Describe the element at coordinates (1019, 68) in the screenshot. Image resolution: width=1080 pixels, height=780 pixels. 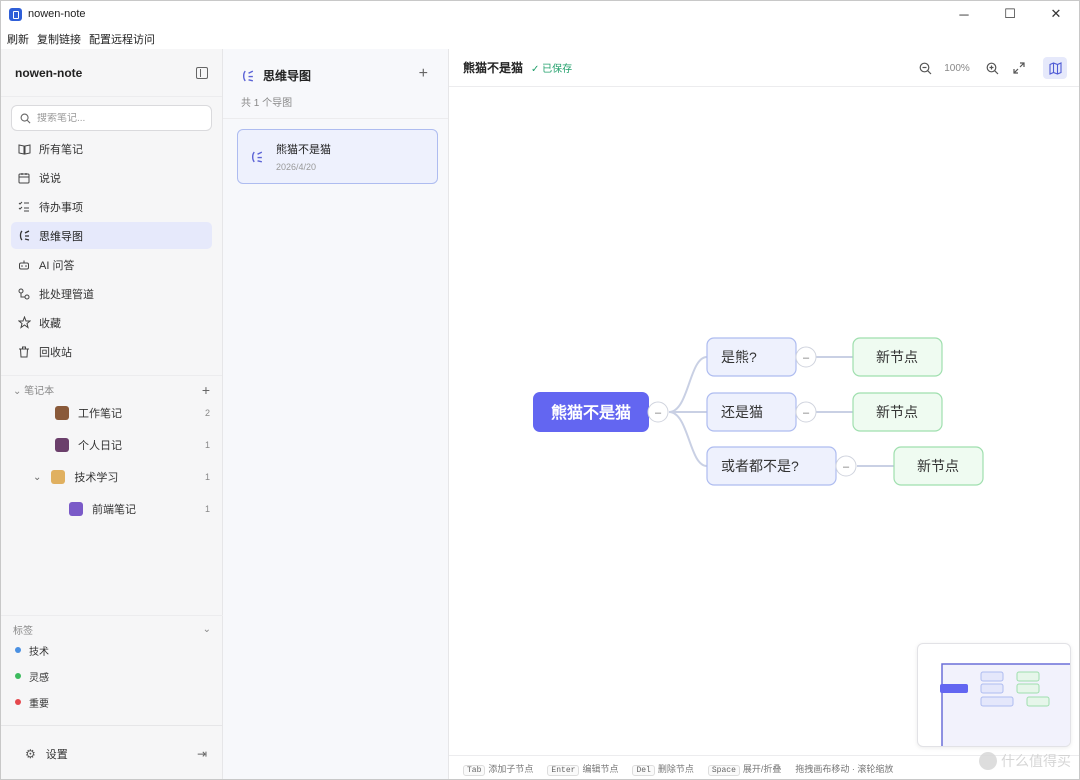
I see `fullscreen-button` at that location.